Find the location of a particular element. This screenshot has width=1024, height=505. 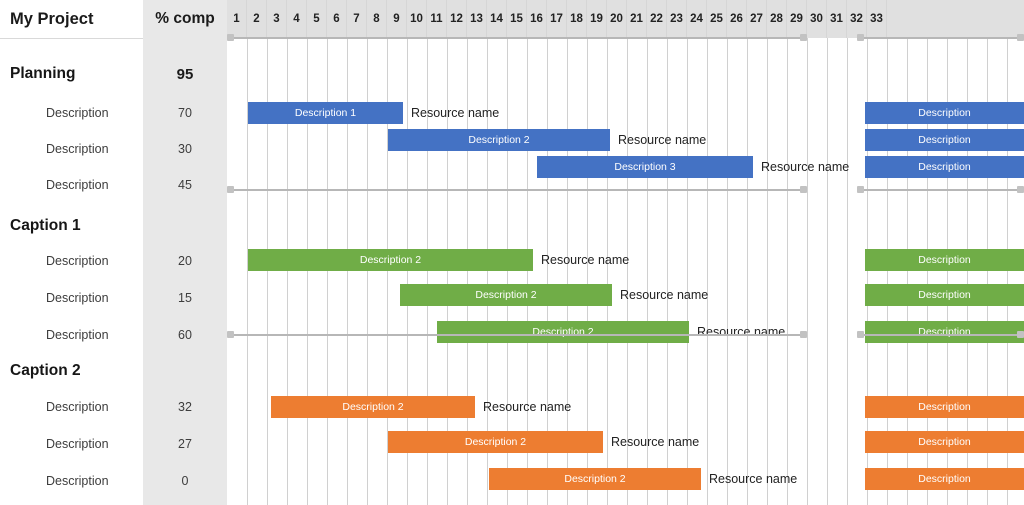

resource-label-caption-1-1: Resource name is located at coordinates (585, 260).